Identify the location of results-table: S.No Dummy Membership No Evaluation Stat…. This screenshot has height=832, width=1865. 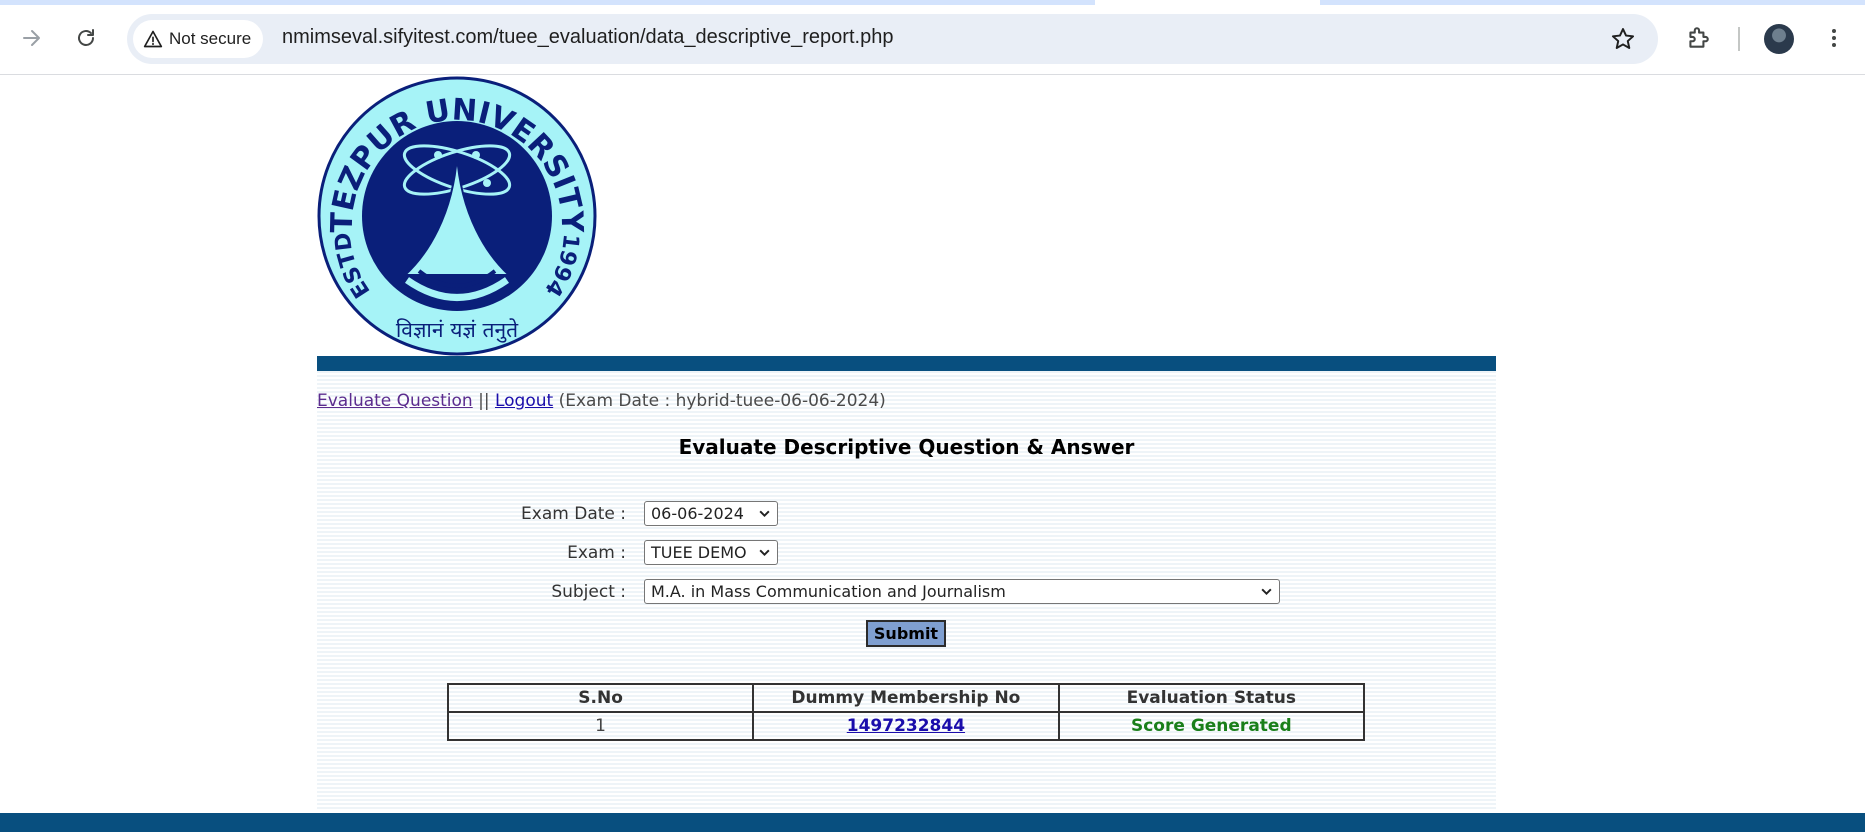
(906, 712).